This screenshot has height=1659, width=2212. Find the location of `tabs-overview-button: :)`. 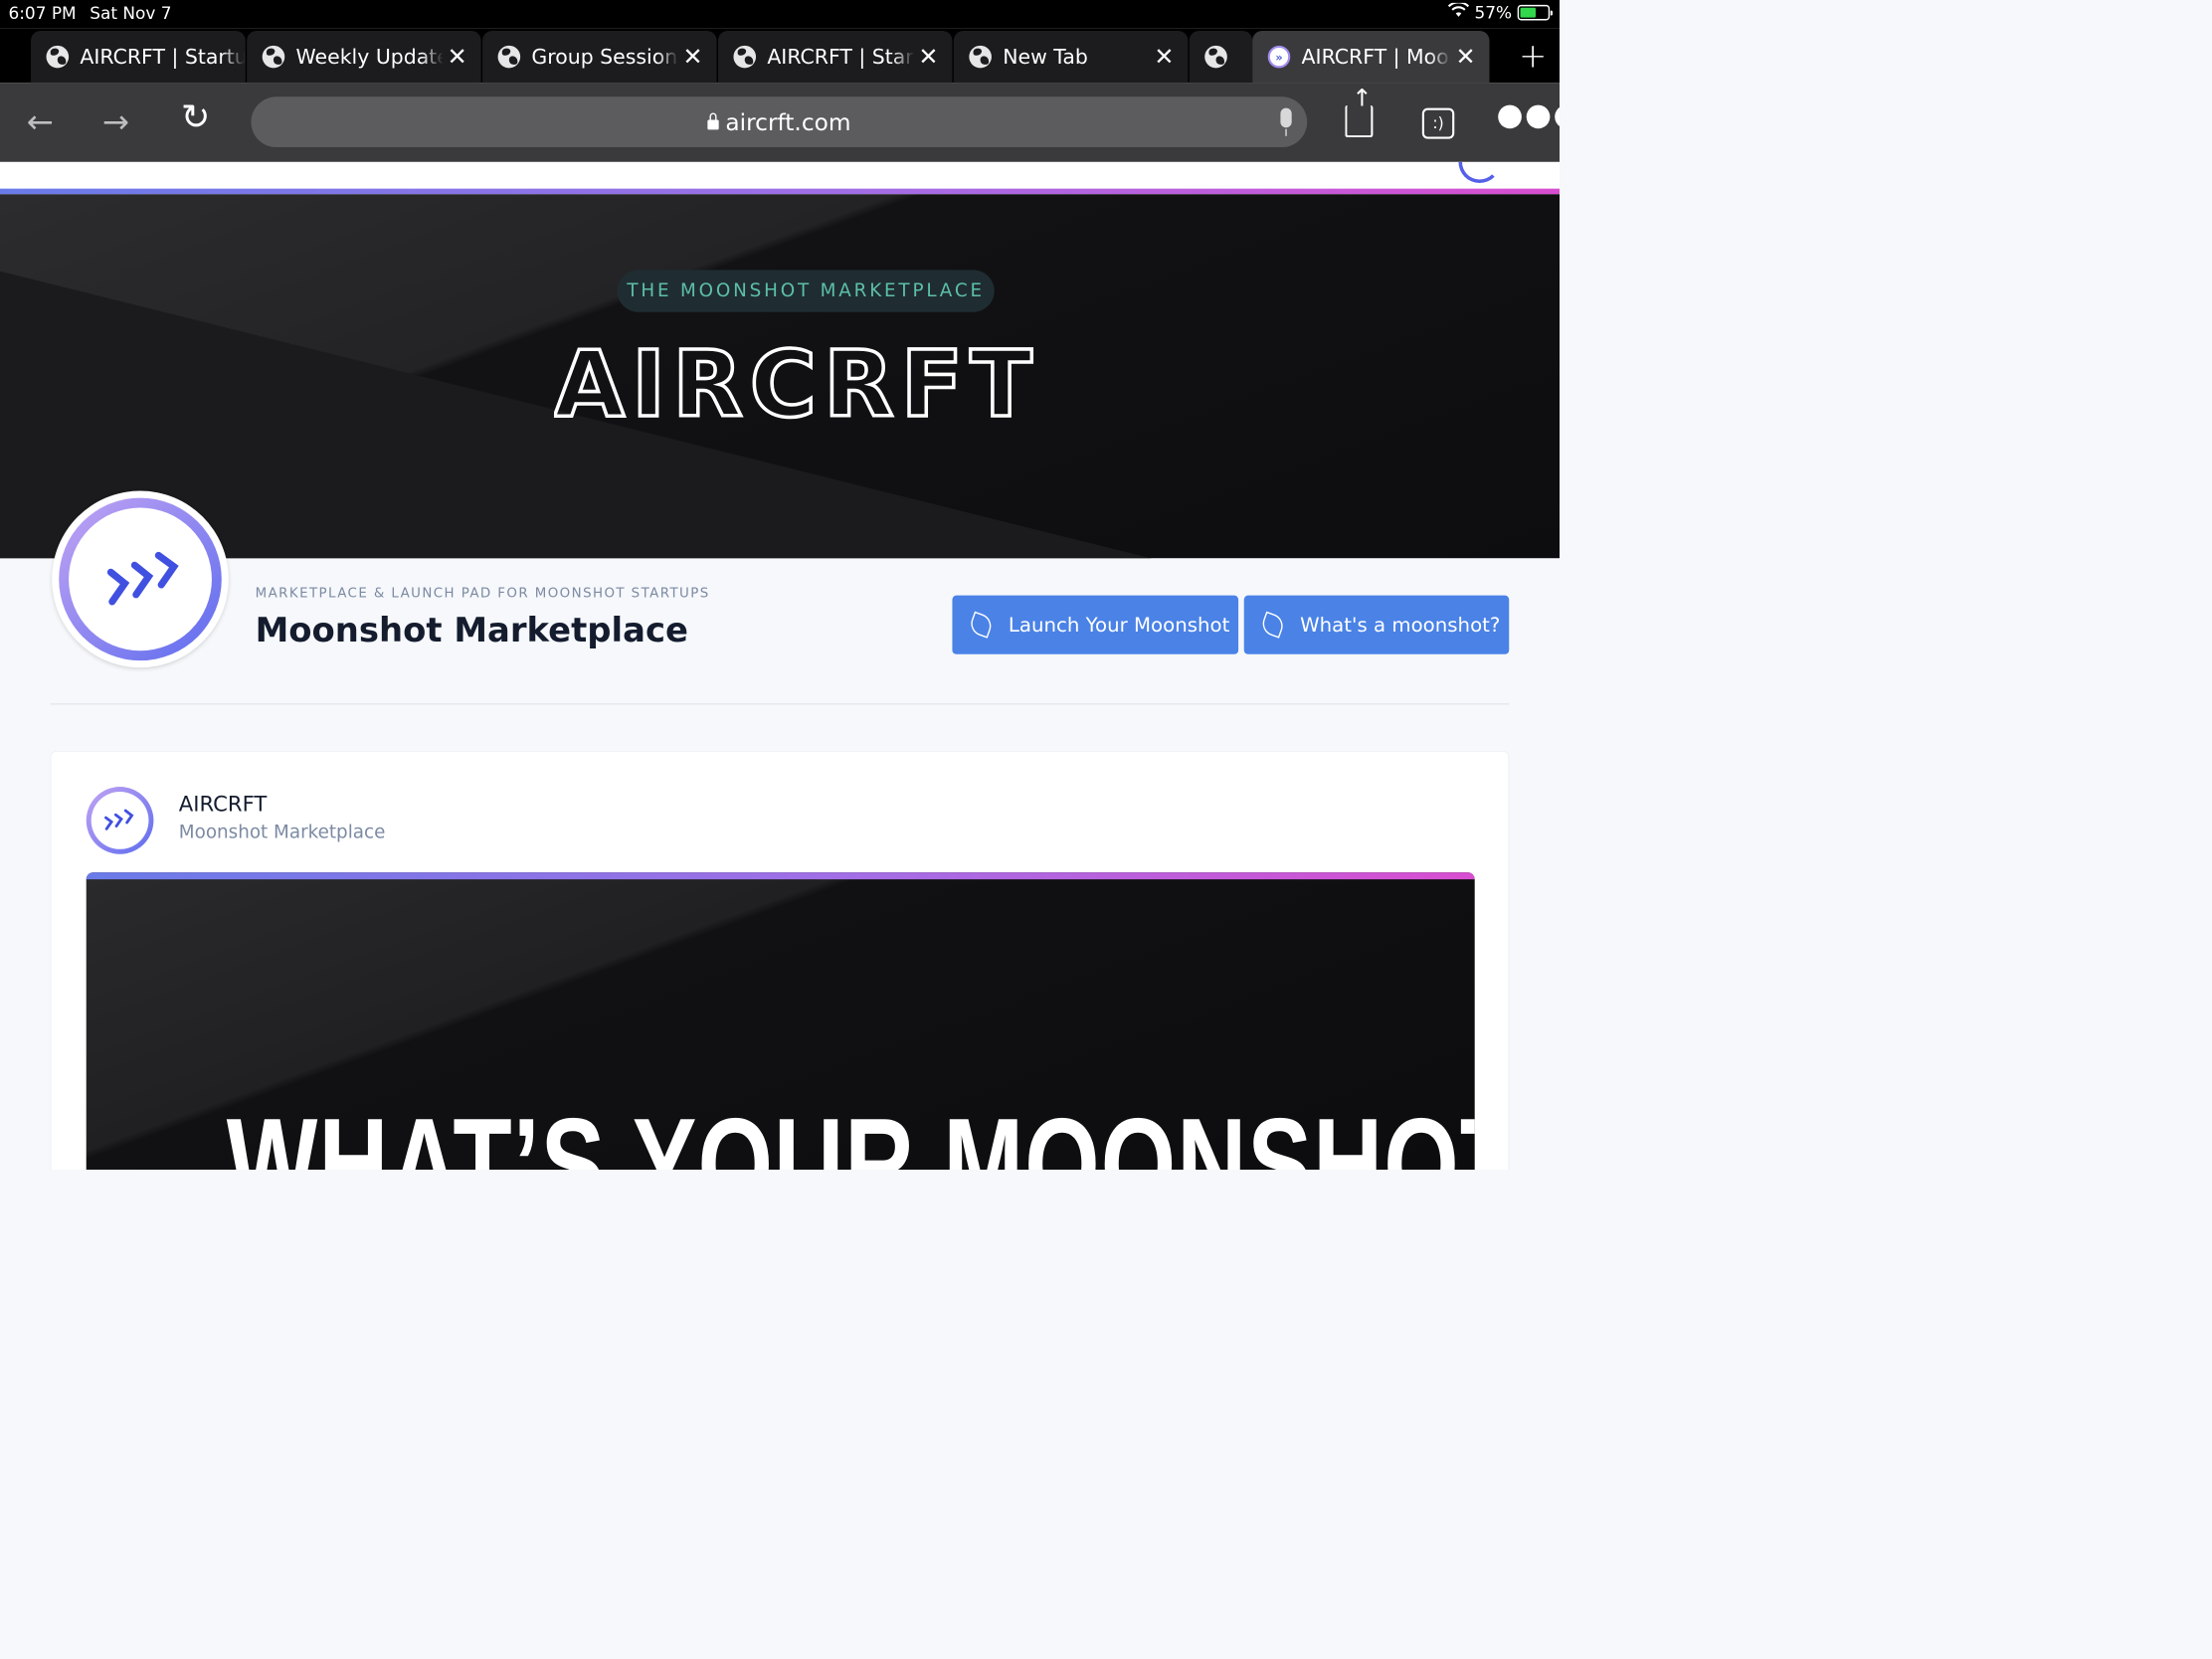

tabs-overview-button: :) is located at coordinates (1438, 123).